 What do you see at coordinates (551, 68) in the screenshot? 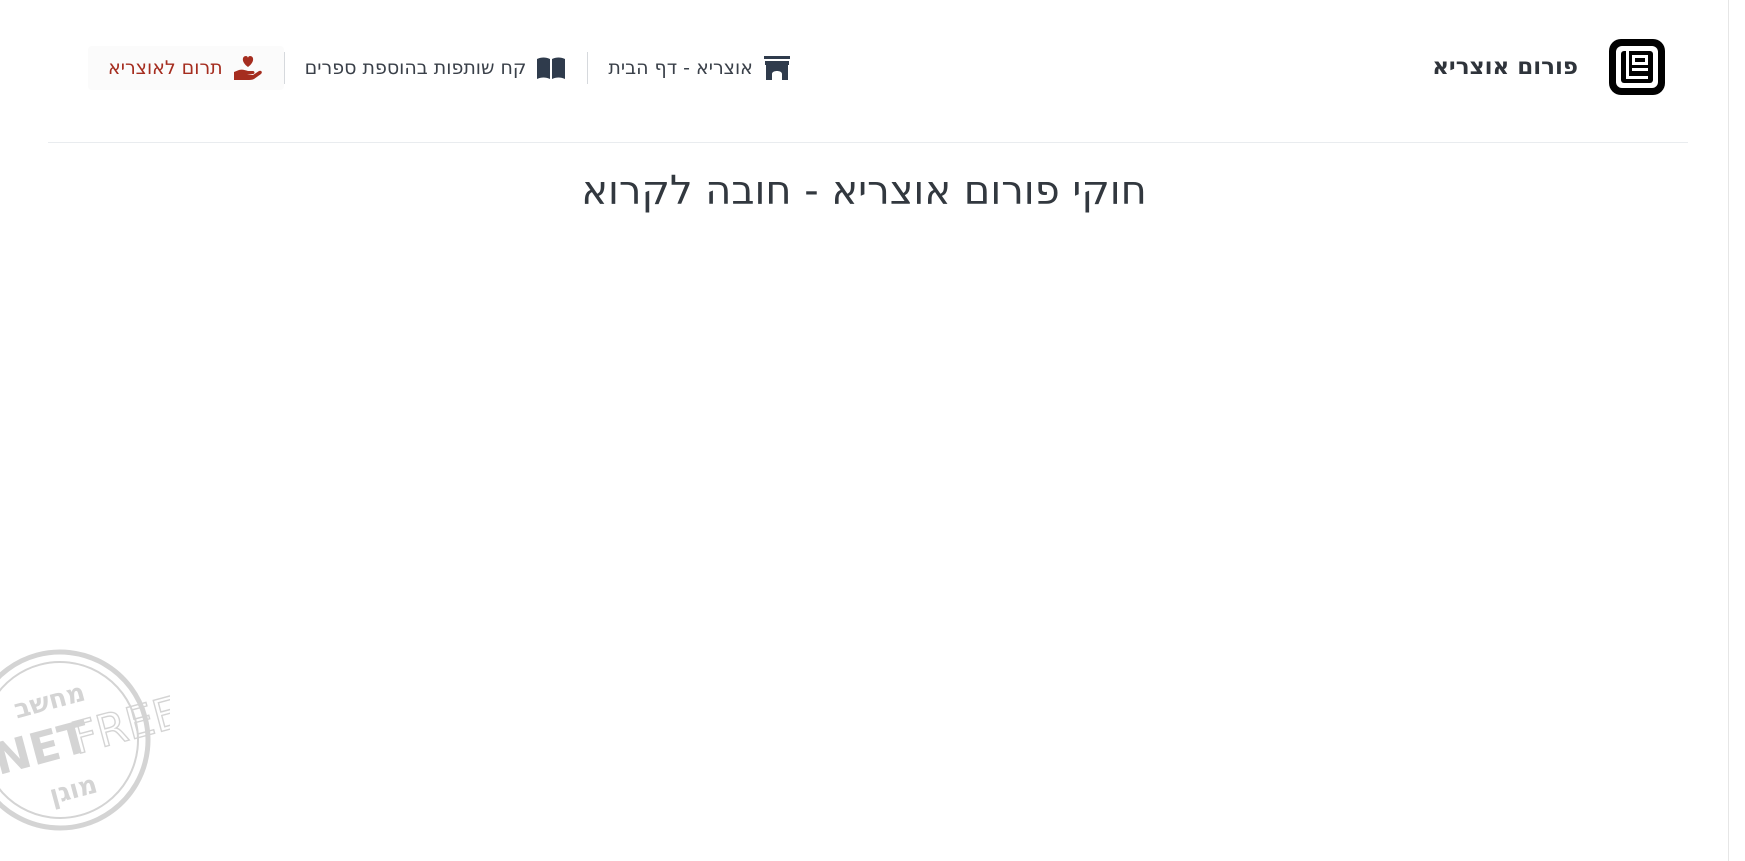
I see `open-book-icon` at bounding box center [551, 68].